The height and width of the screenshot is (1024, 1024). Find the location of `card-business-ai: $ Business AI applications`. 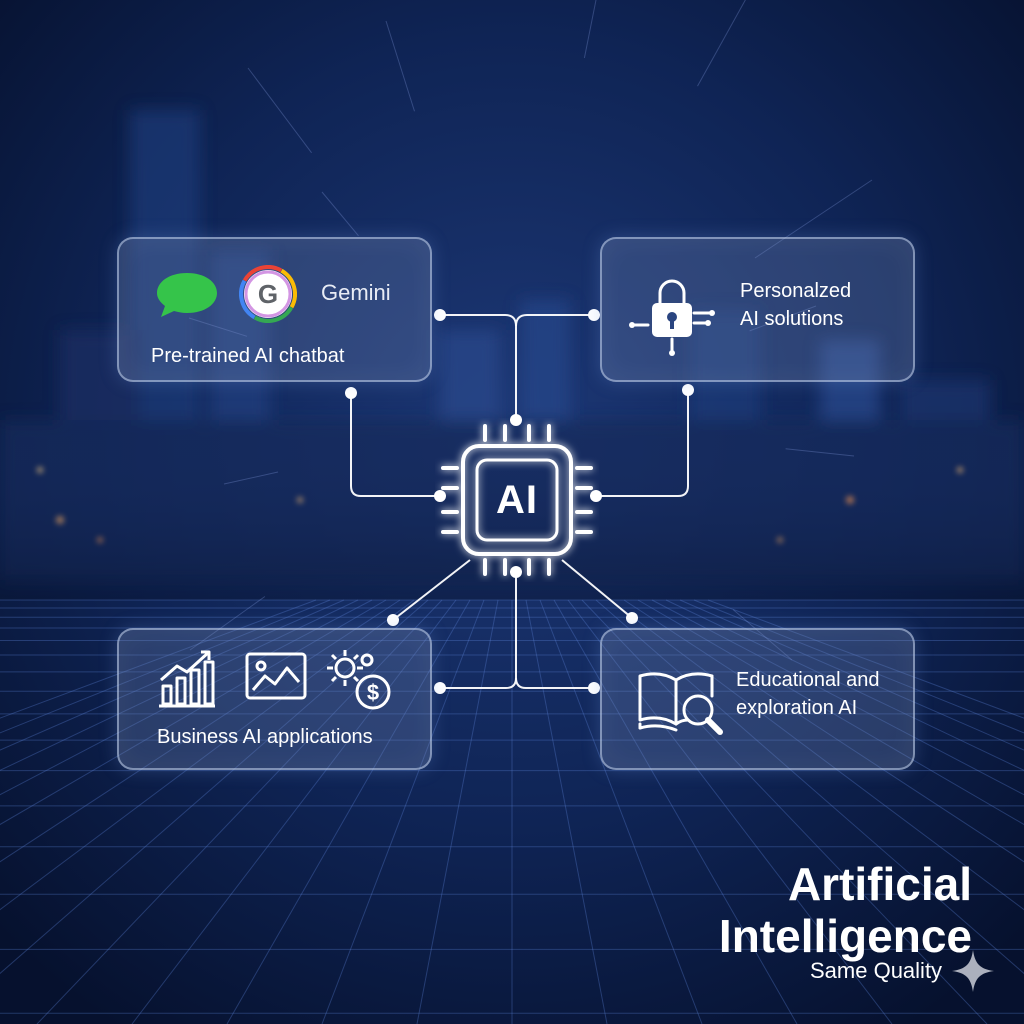

card-business-ai: $ Business AI applications is located at coordinates (274, 699).